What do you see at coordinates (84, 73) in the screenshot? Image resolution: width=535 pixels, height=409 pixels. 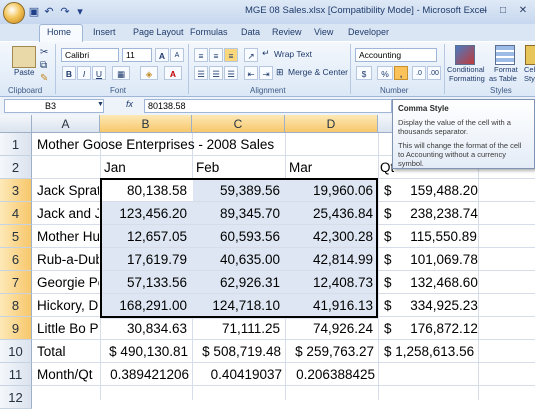 I see `italic-button: I` at bounding box center [84, 73].